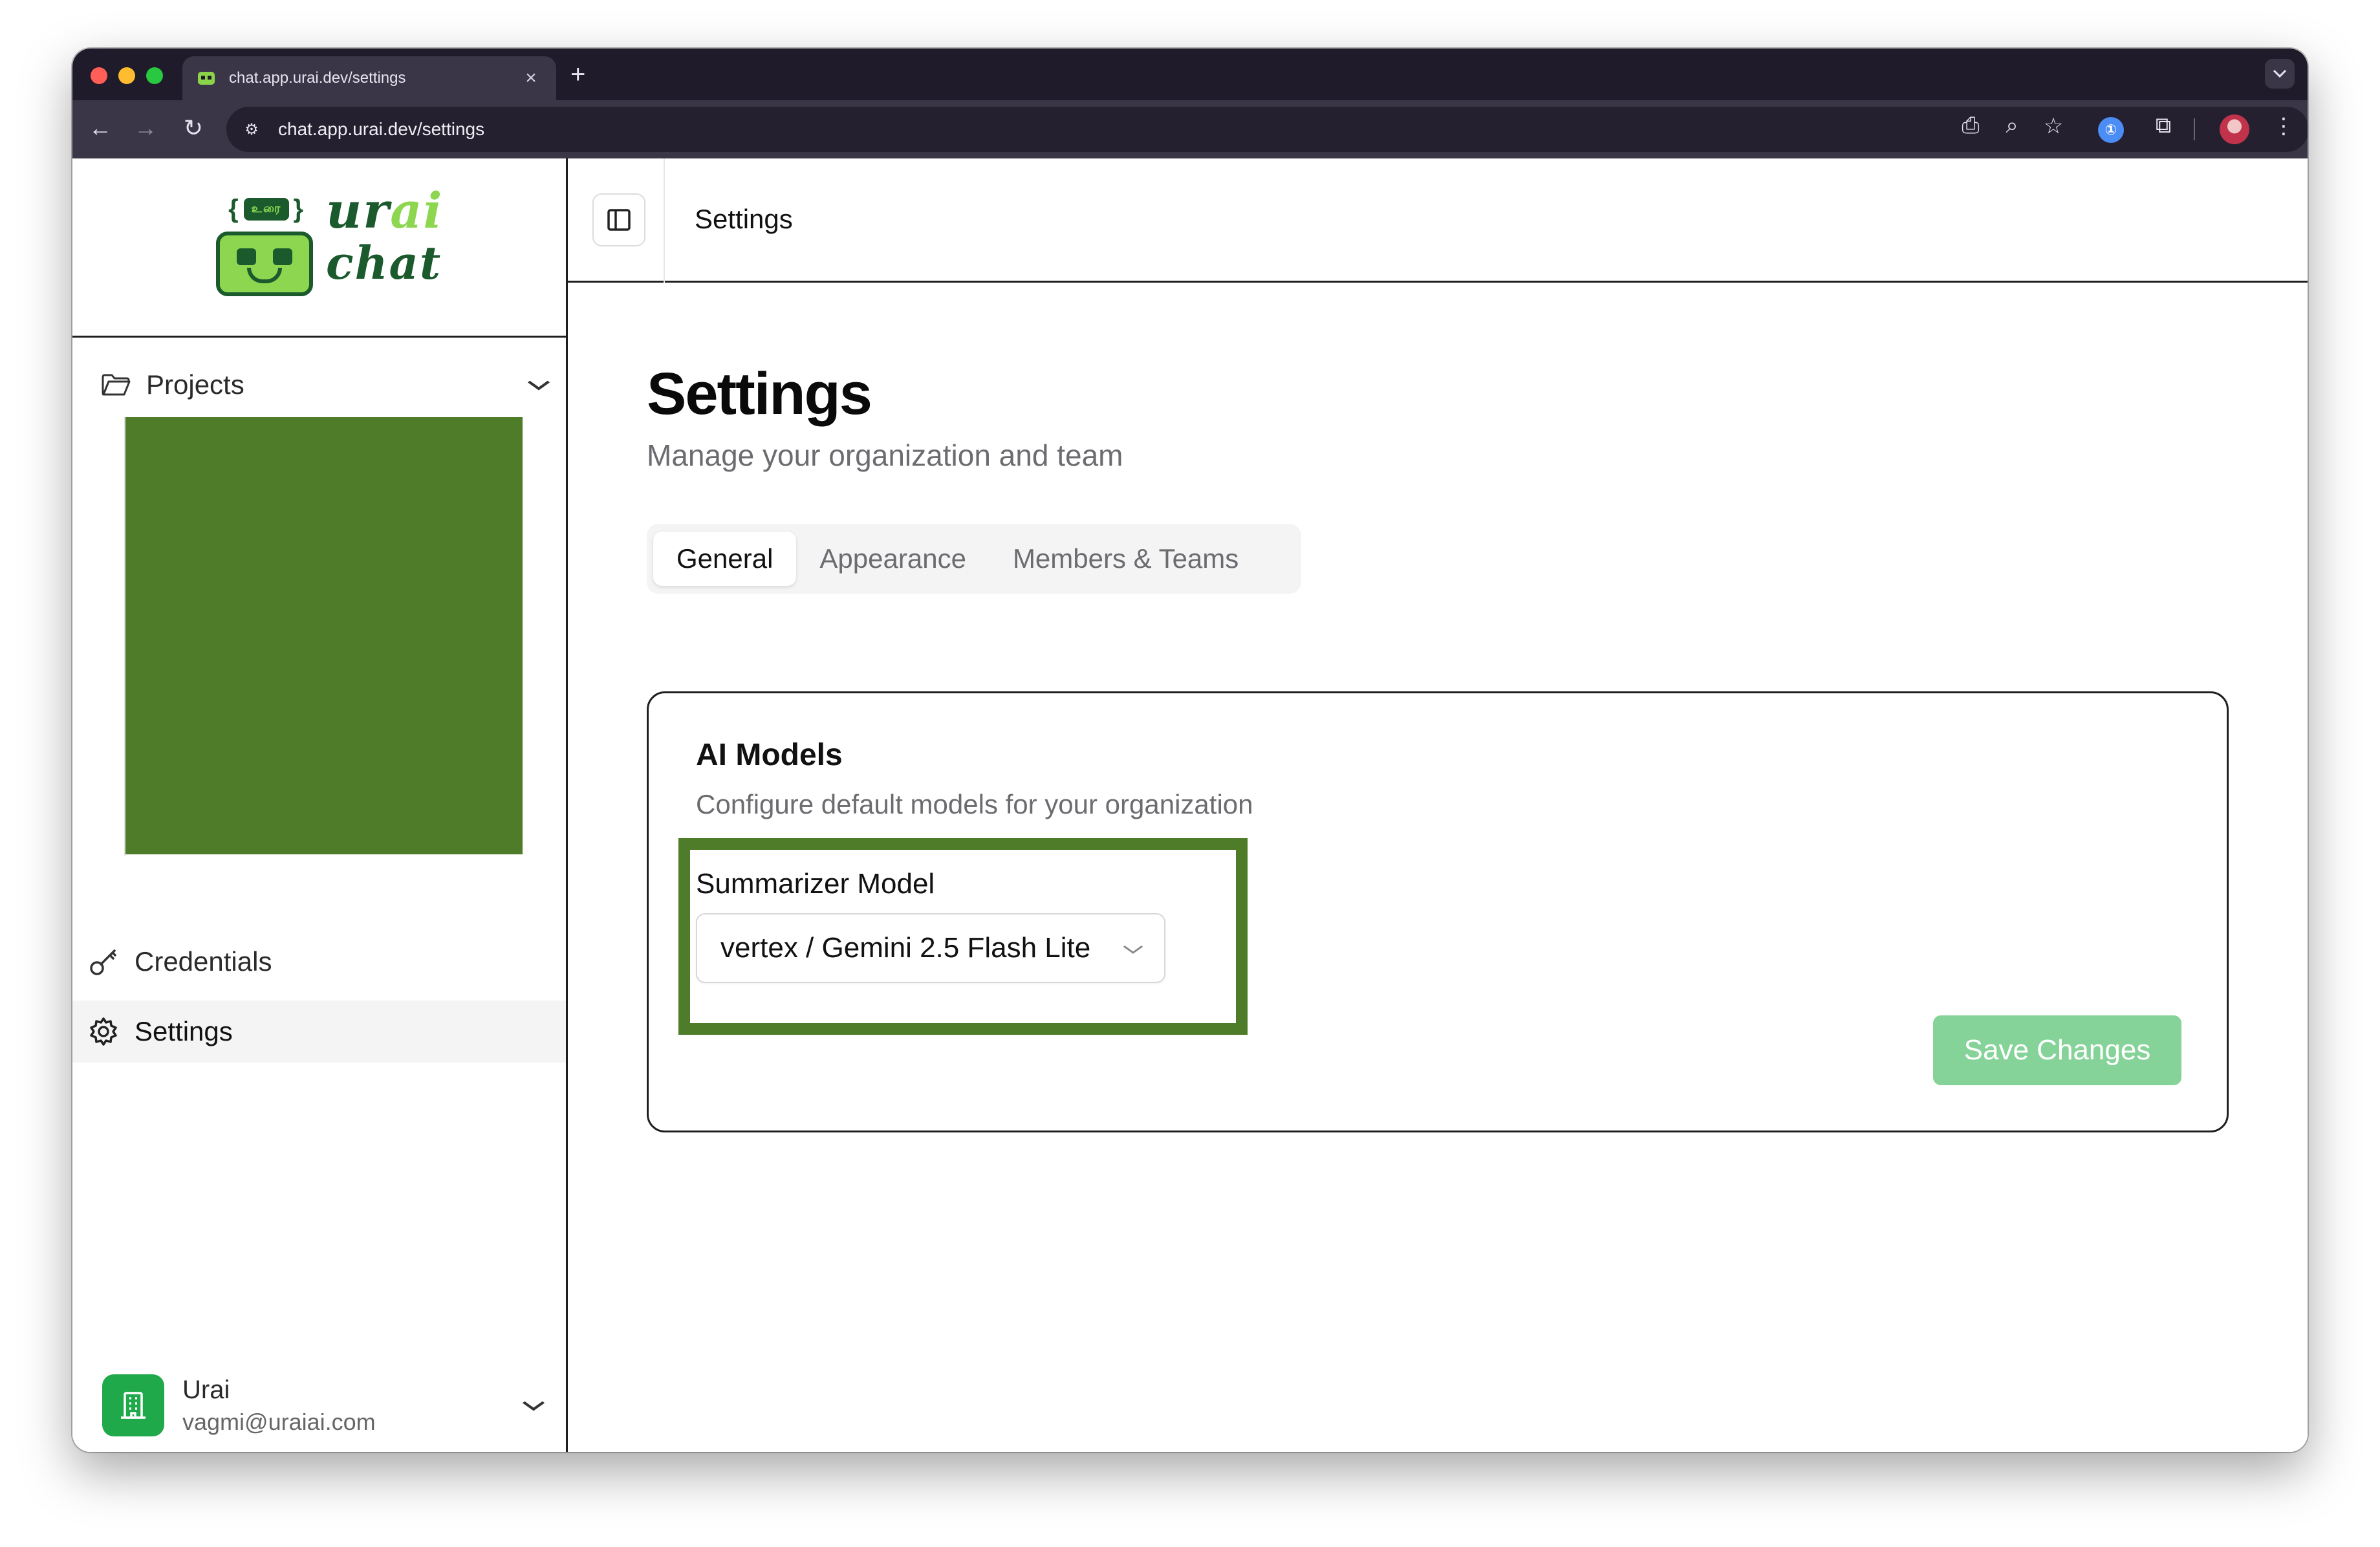 This screenshot has width=2380, height=1547. I want to click on logo-wordmark-chat: chat, so click(384, 263).